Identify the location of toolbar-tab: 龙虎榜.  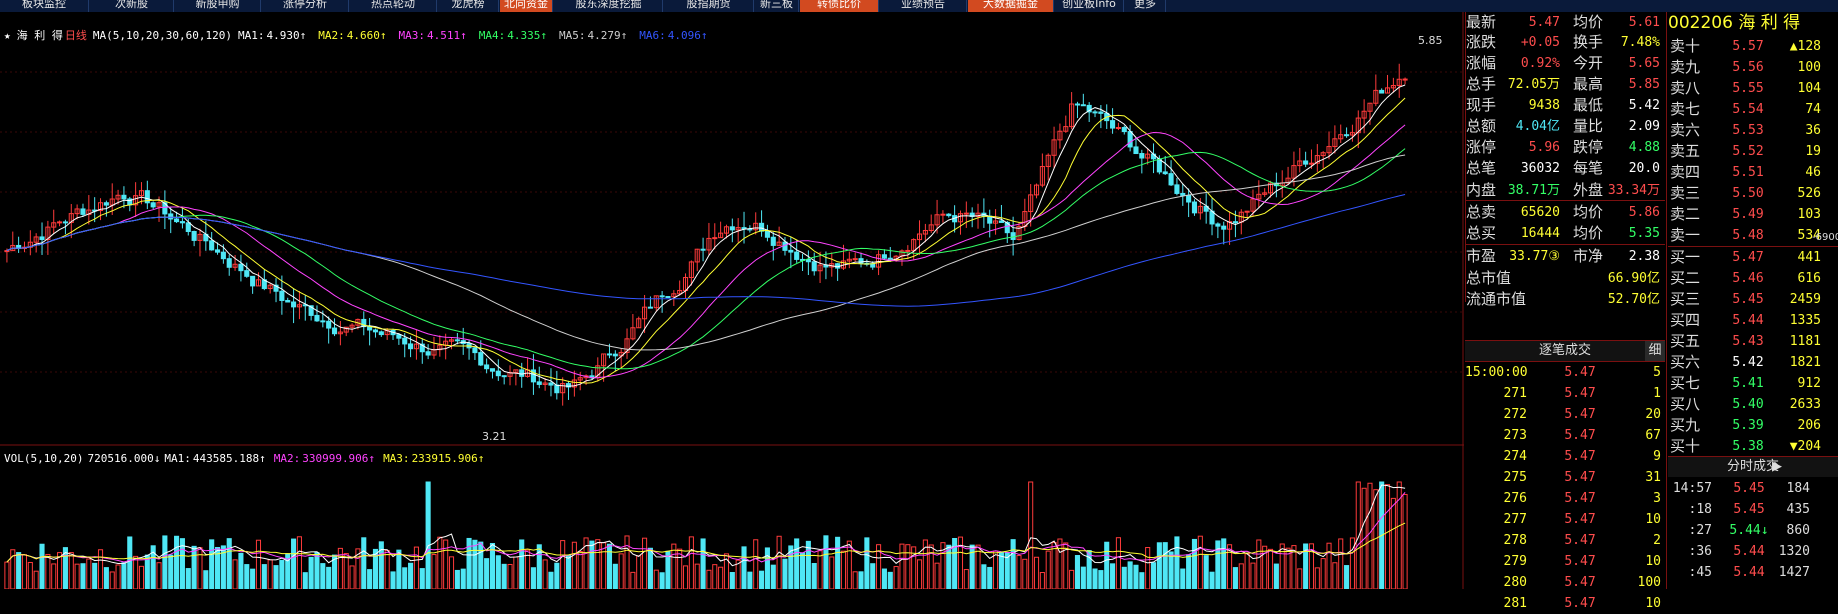
(468, 6).